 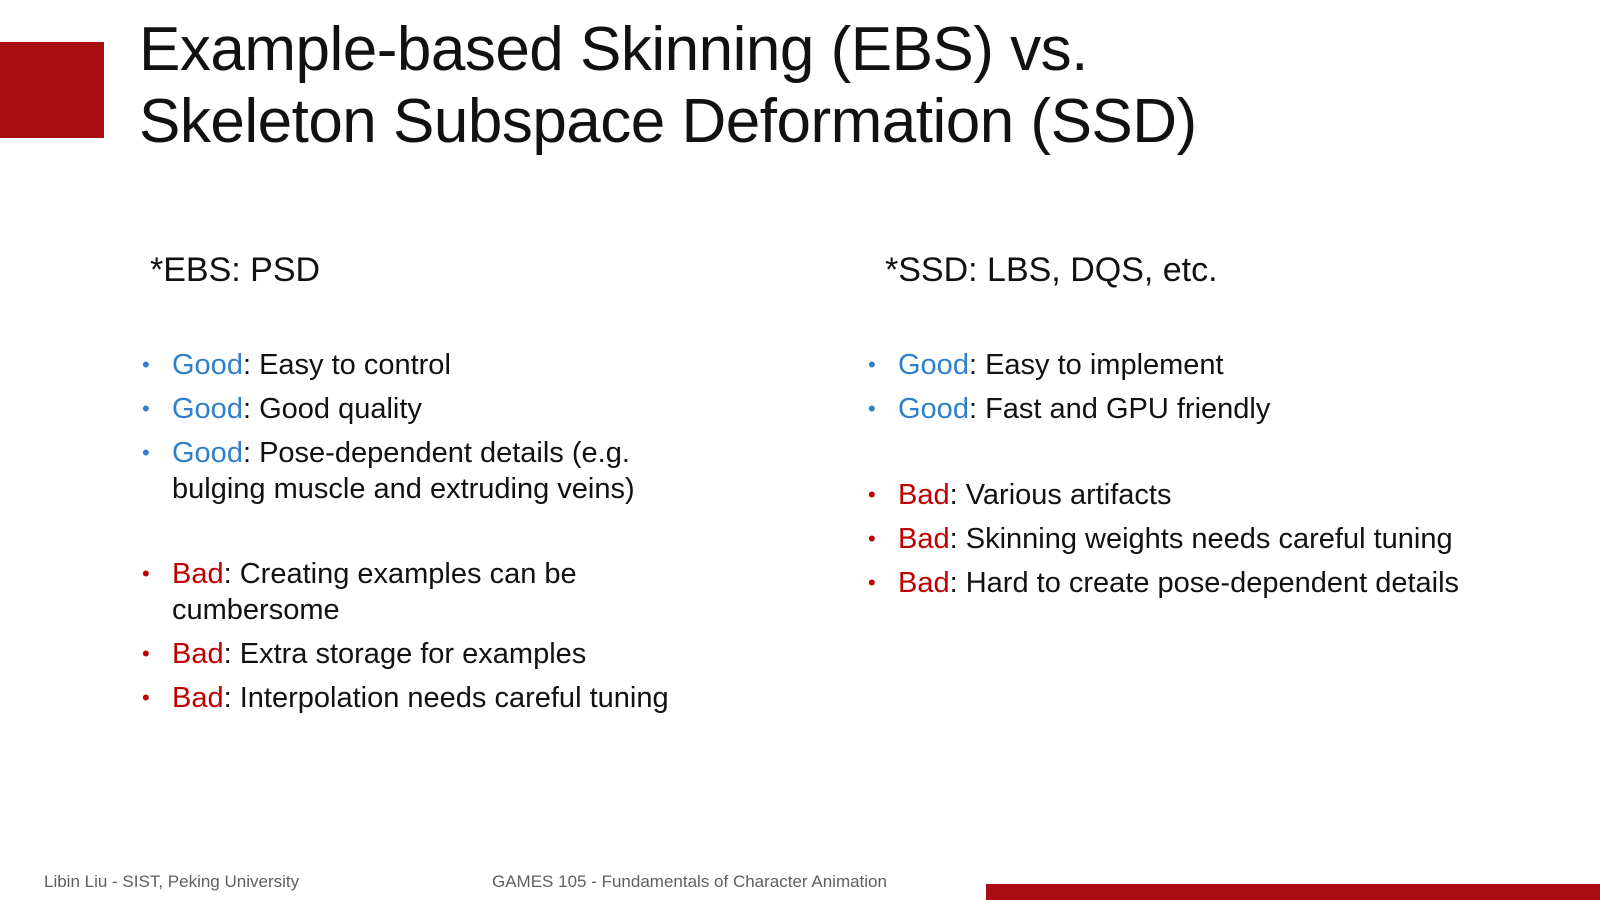 I want to click on item-text: : Easy to implement, so click(x=1096, y=365).